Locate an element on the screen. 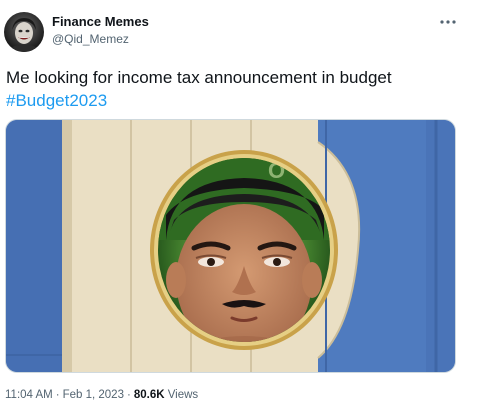 The width and height of the screenshot is (479, 414). views-count: 80.6K is located at coordinates (149, 395).